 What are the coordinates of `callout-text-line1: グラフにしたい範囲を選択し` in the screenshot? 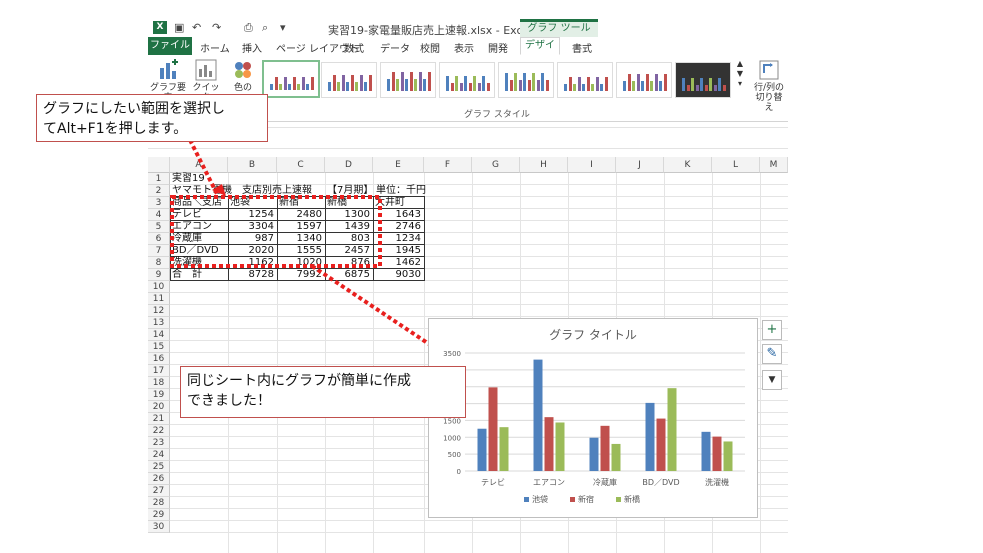 It's located at (134, 109).